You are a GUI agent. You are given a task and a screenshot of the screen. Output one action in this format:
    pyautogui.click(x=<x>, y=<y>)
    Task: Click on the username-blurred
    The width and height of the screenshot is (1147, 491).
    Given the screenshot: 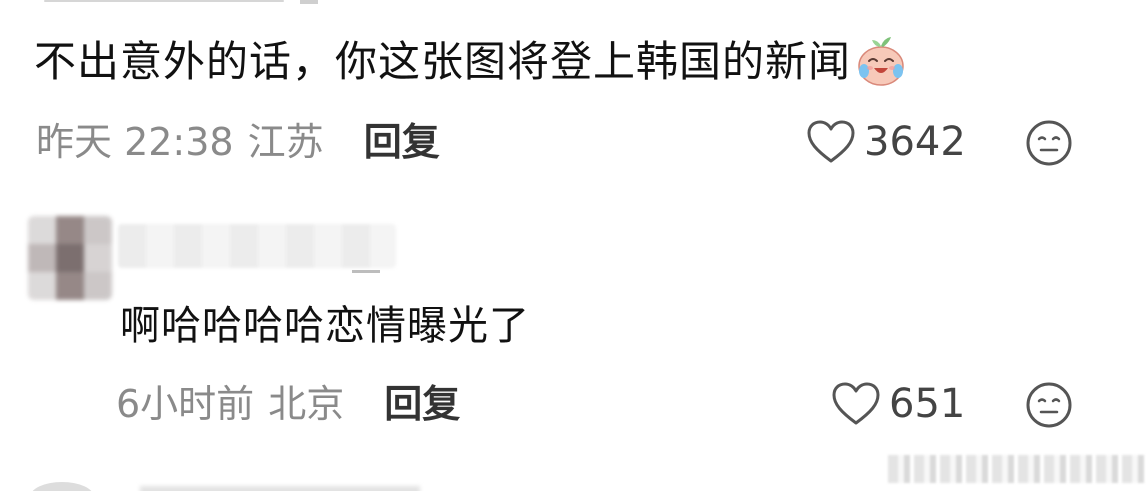 What is the action you would take?
    pyautogui.click(x=257, y=246)
    